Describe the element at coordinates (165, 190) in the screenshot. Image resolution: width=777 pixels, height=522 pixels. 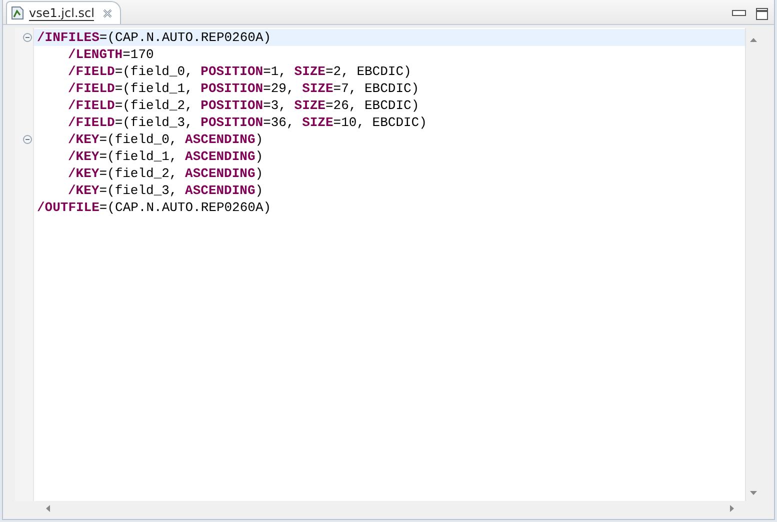
I see `code-line: /KEY=(field_3, ASCENDING)` at that location.